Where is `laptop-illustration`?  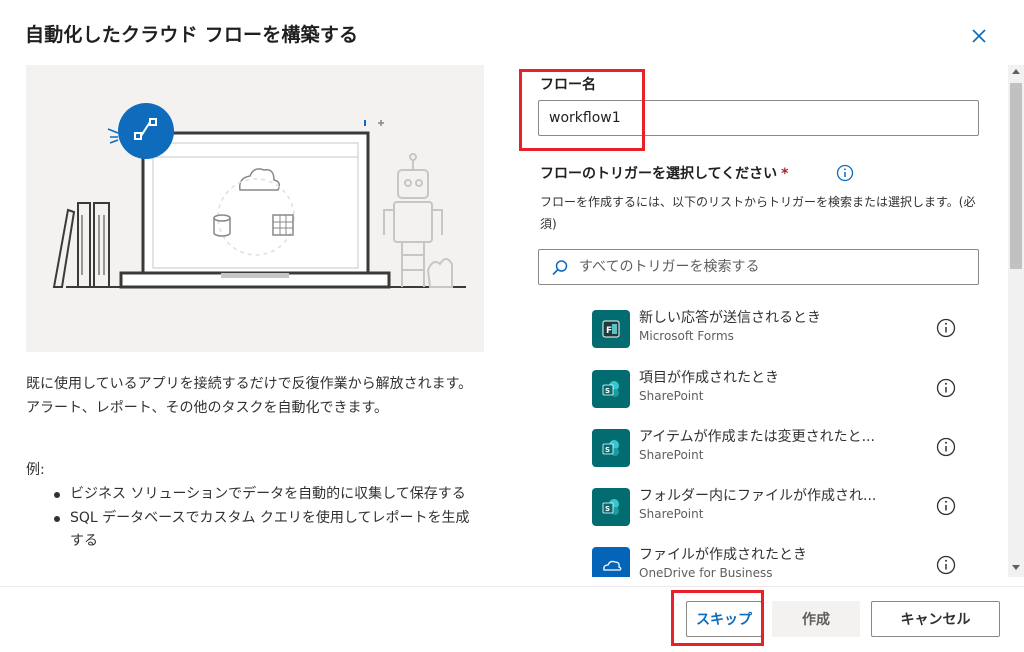 laptop-illustration is located at coordinates (259, 196).